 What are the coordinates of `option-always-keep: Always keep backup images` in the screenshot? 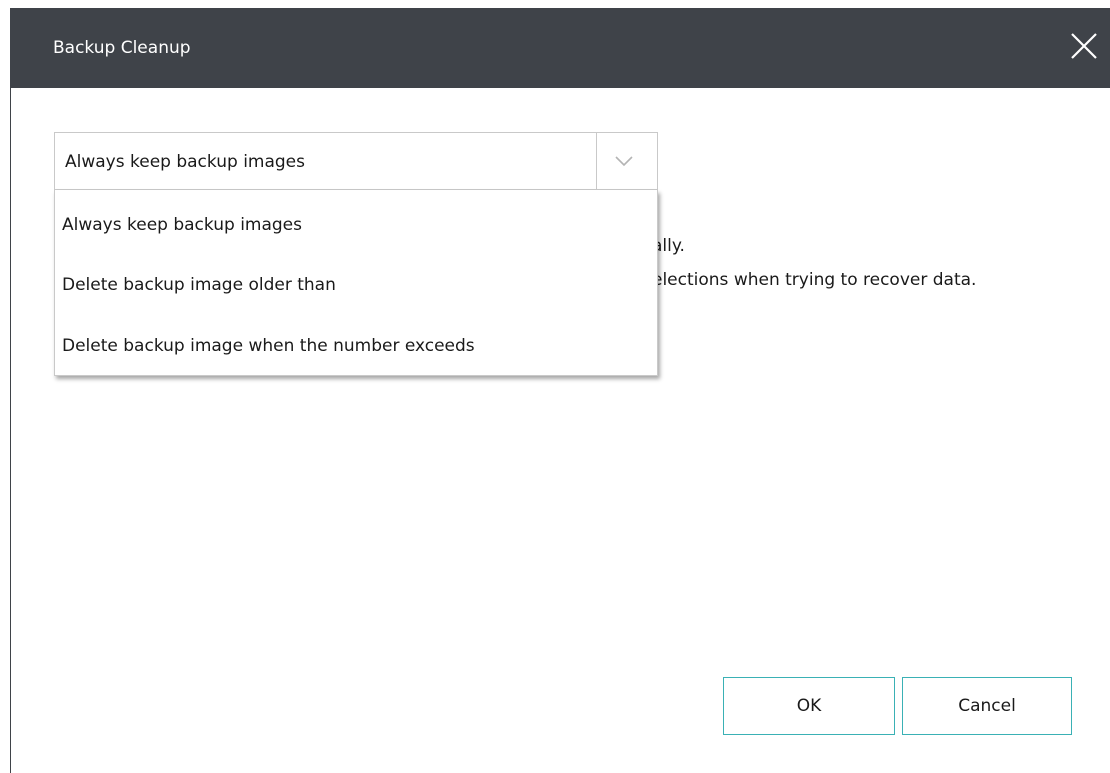 It's located at (356, 220).